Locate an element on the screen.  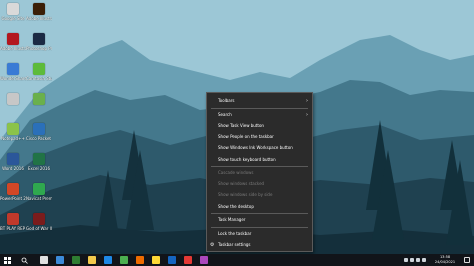
desktop-icon: Photoshop Premium is located at coordinates (39, 42).